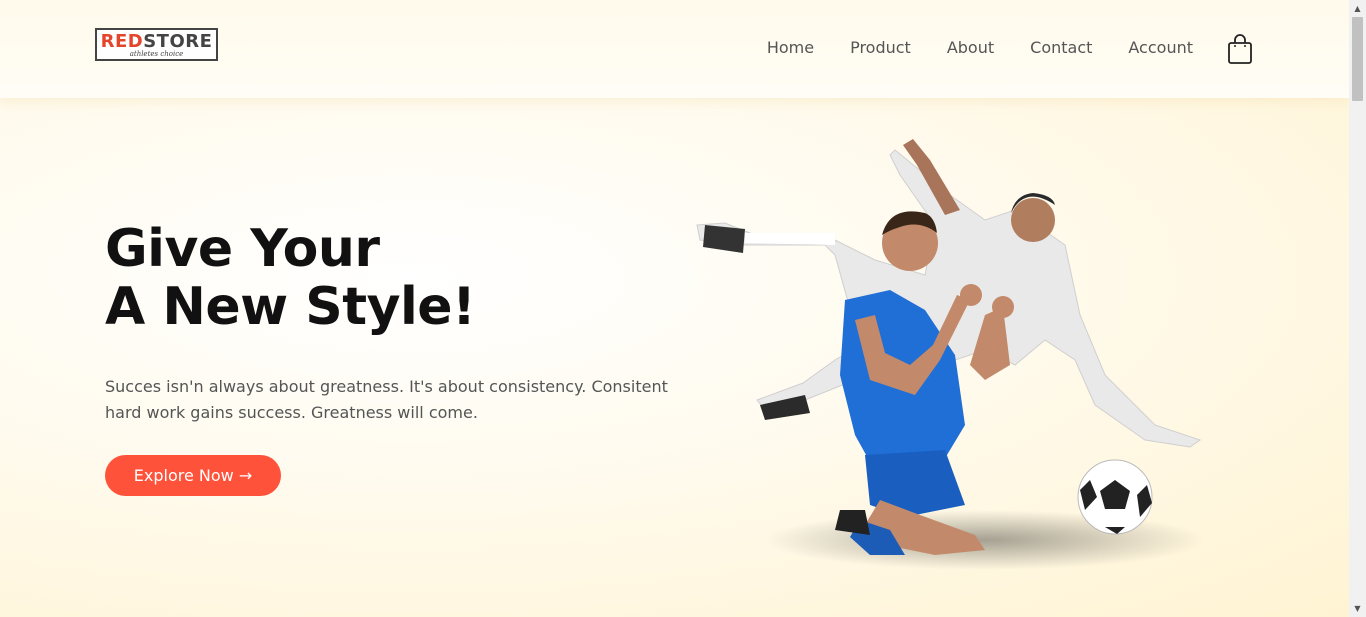 The image size is (1366, 617). I want to click on hero-title-line-2: A New Style!, so click(290, 307).